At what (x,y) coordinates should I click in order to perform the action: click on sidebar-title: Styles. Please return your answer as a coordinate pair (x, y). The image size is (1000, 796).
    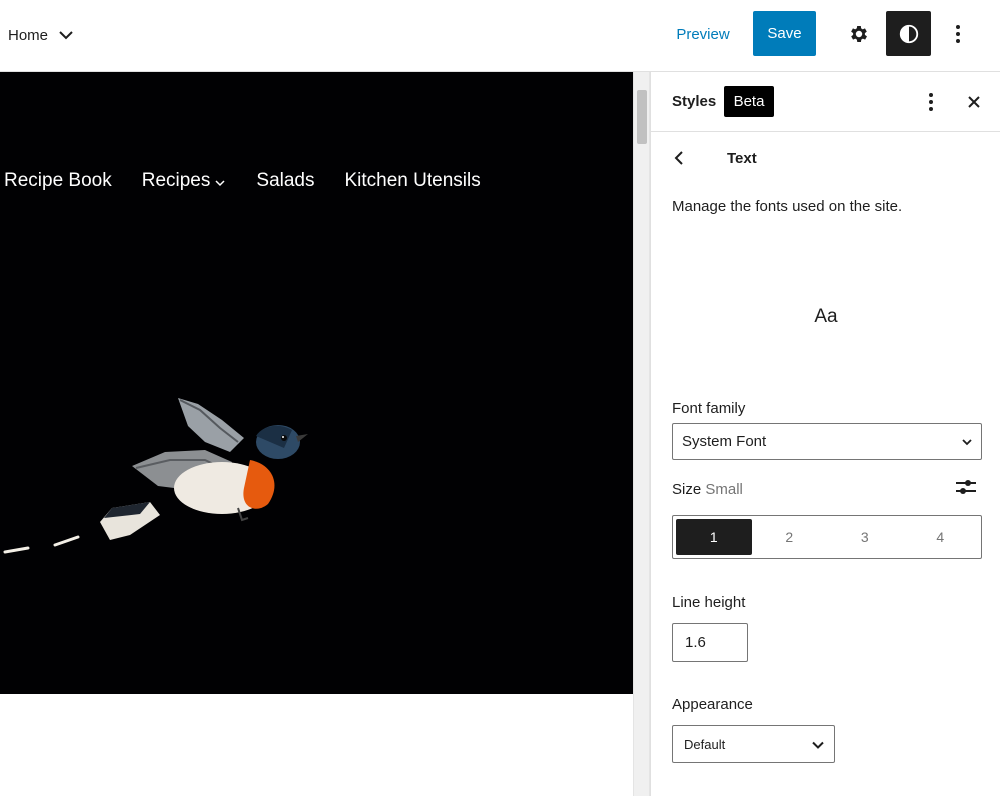
    Looking at the image, I should click on (694, 101).